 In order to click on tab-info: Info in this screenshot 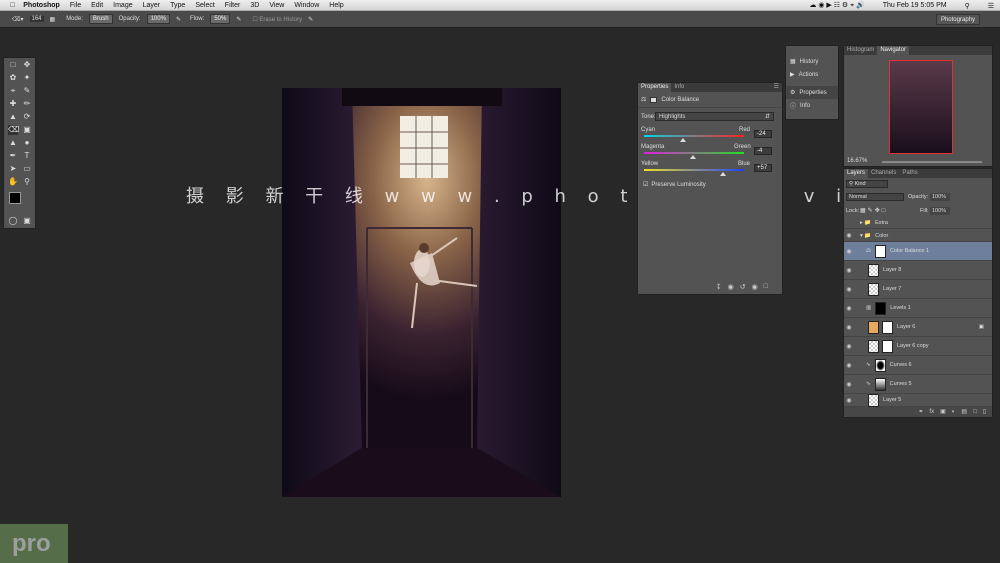, I will do `click(679, 87)`.